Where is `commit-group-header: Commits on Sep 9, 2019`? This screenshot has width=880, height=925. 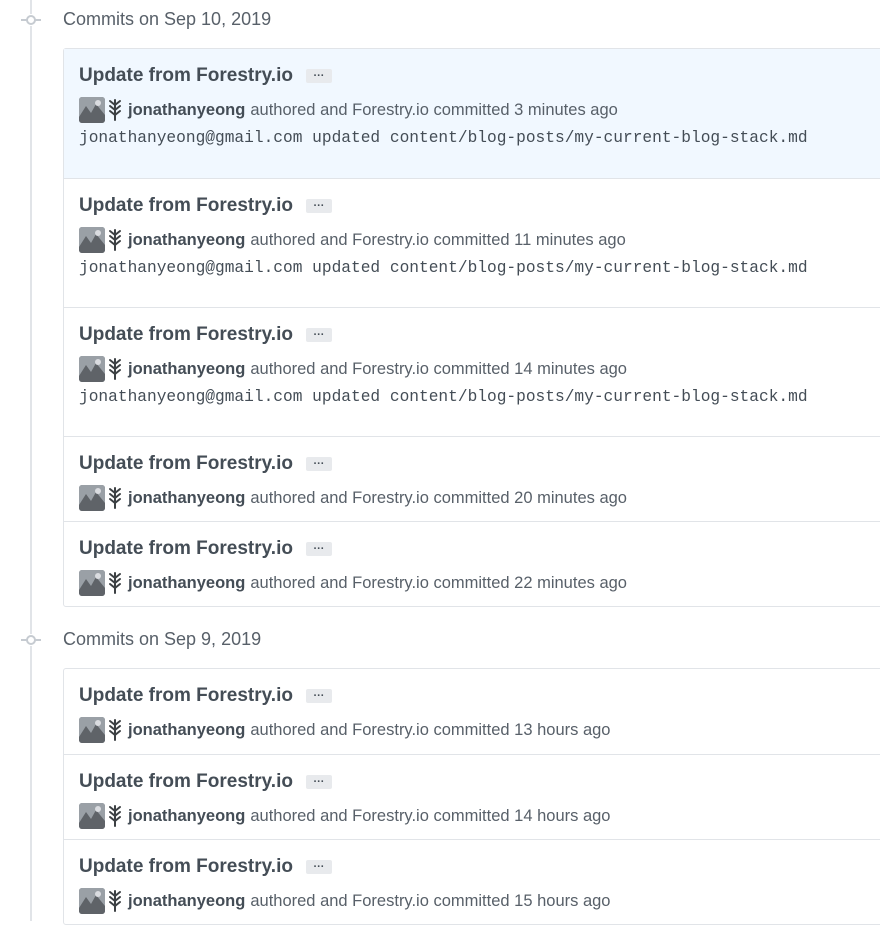
commit-group-header: Commits on Sep 9, 2019 is located at coordinates (440, 640).